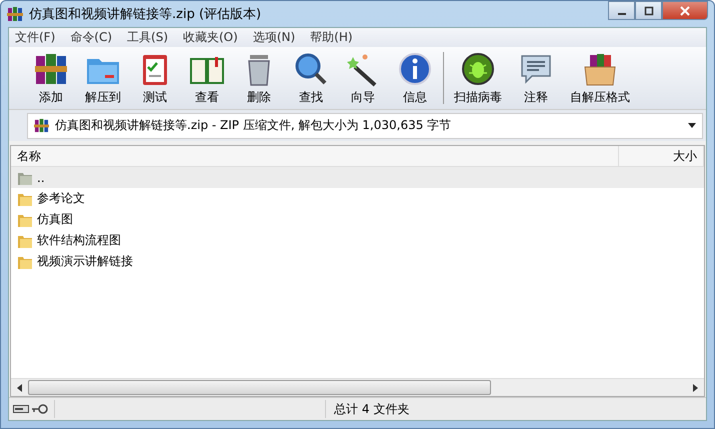 The image size is (715, 429). Describe the element at coordinates (210, 37) in the screenshot. I see `menu-item: 收藏夹(O)` at that location.